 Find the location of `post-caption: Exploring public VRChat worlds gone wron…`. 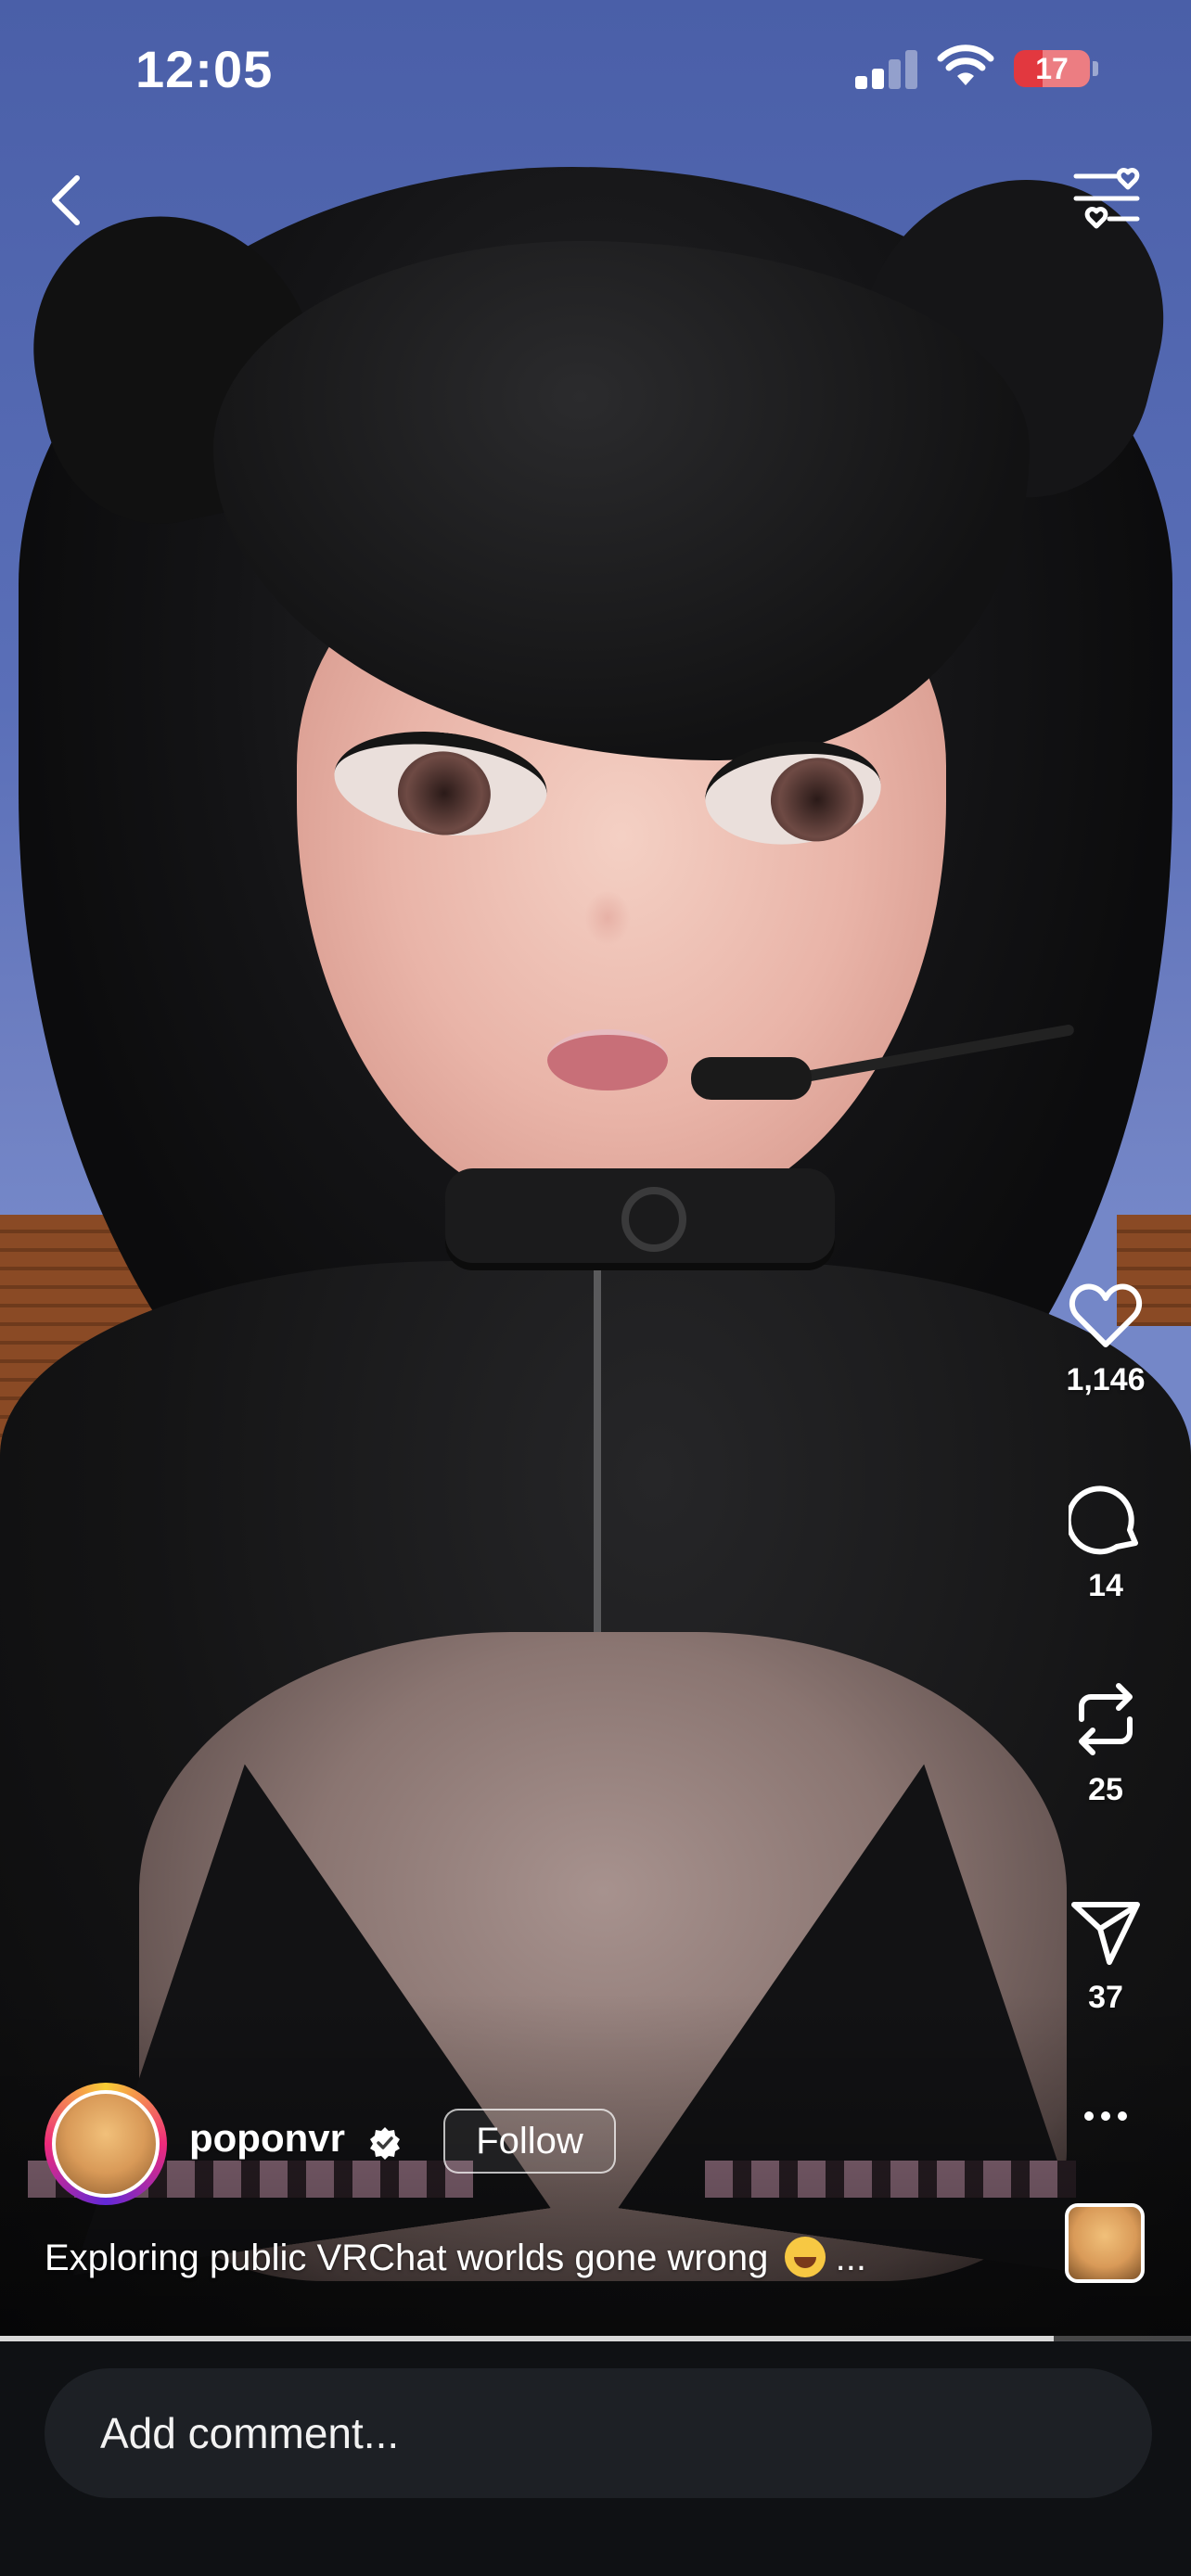

post-caption: Exploring public VRChat worlds gone wron… is located at coordinates (455, 2258).